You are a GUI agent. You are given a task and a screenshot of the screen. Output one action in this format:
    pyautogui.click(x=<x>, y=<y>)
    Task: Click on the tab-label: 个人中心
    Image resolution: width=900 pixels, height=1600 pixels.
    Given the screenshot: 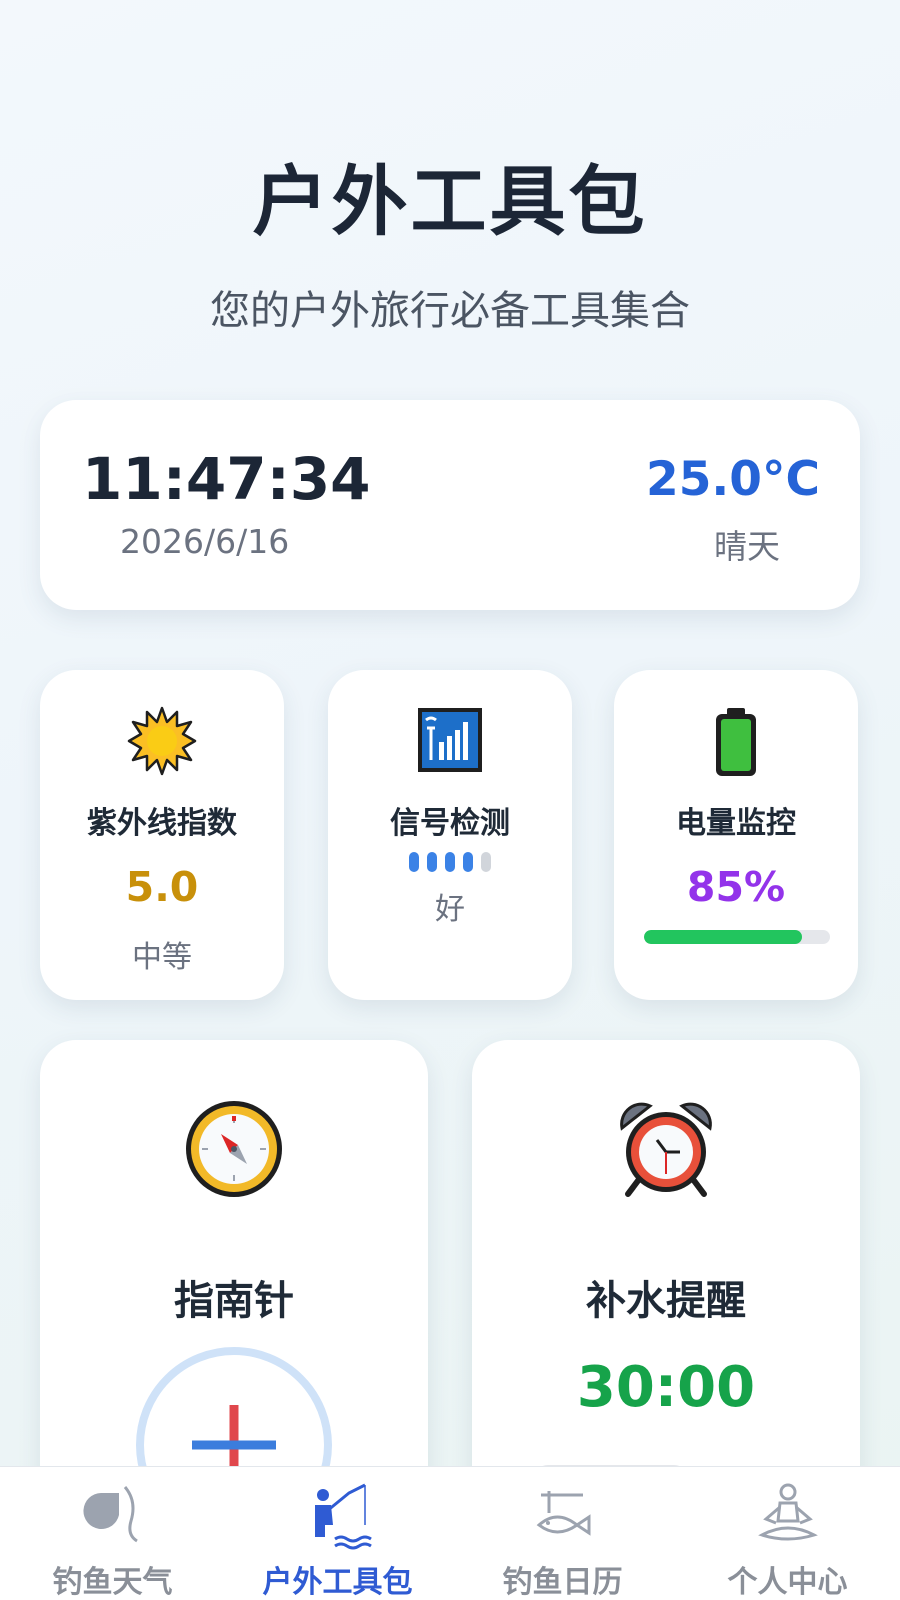 What is the action you would take?
    pyautogui.click(x=787, y=1582)
    